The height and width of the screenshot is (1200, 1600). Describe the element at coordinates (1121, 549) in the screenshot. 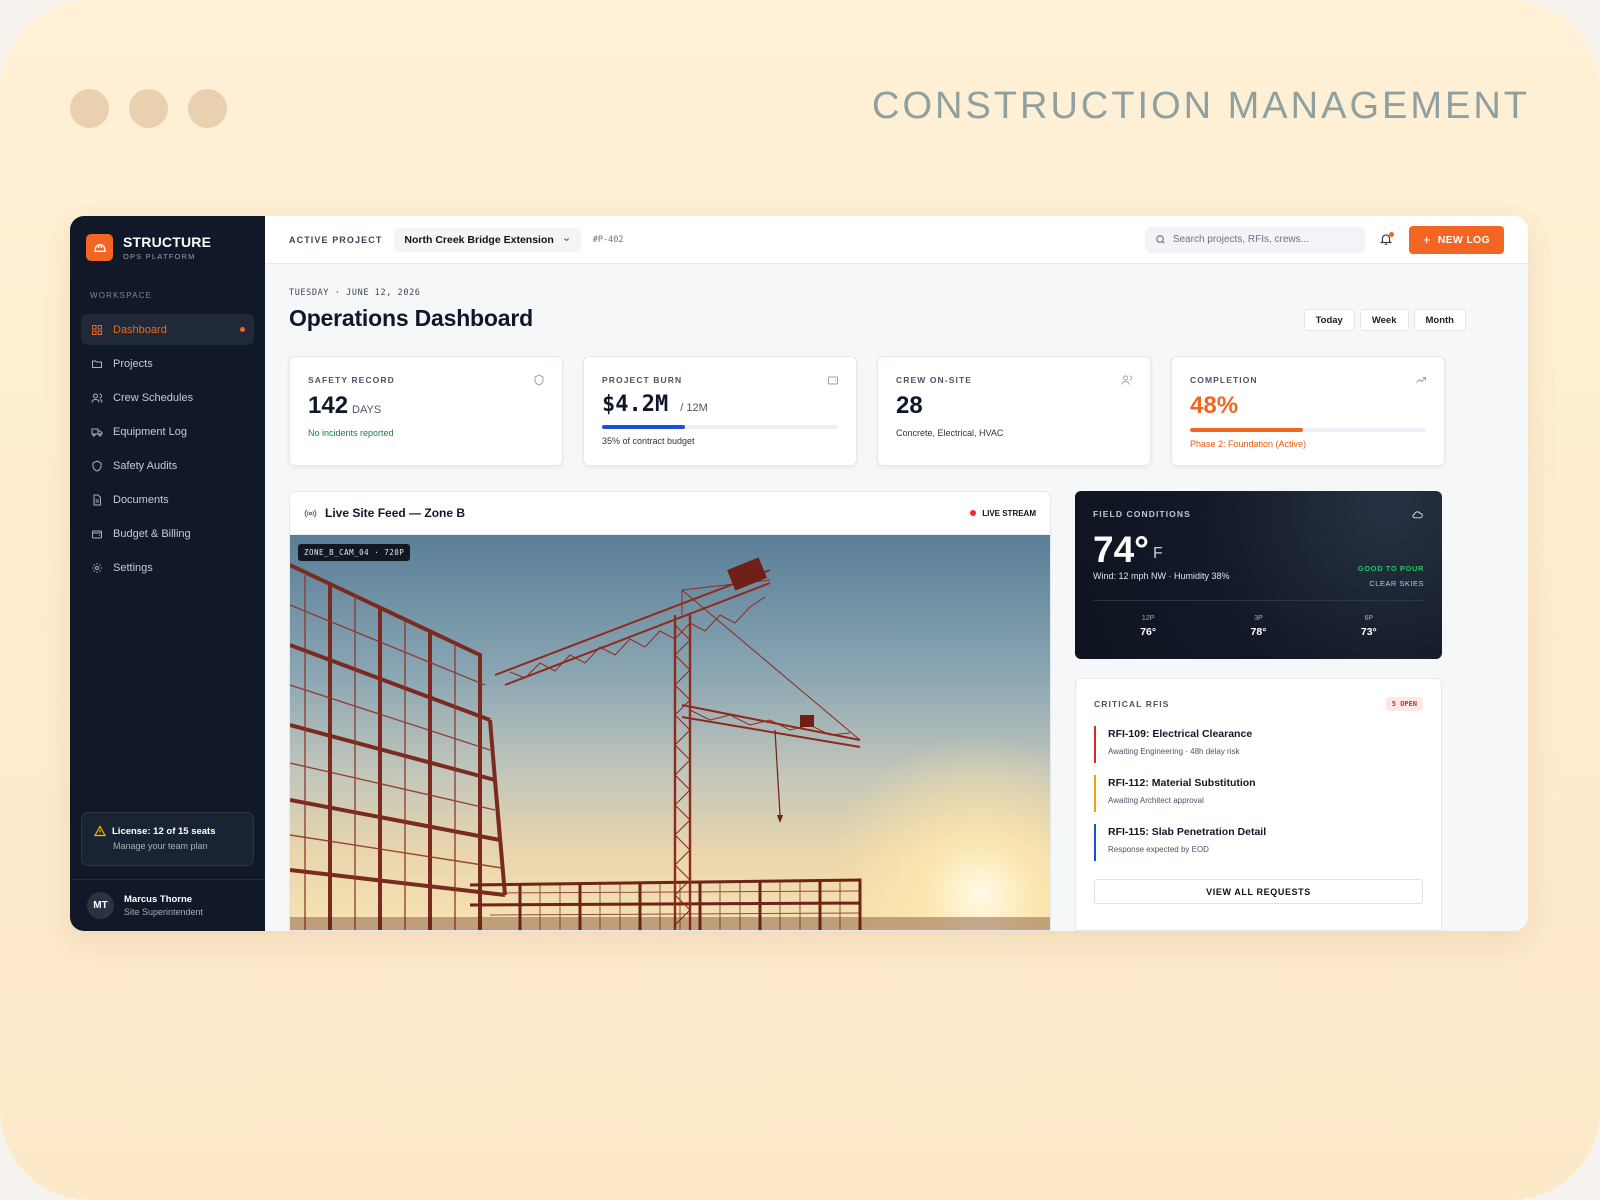

I see `weather-temp: 74°` at that location.